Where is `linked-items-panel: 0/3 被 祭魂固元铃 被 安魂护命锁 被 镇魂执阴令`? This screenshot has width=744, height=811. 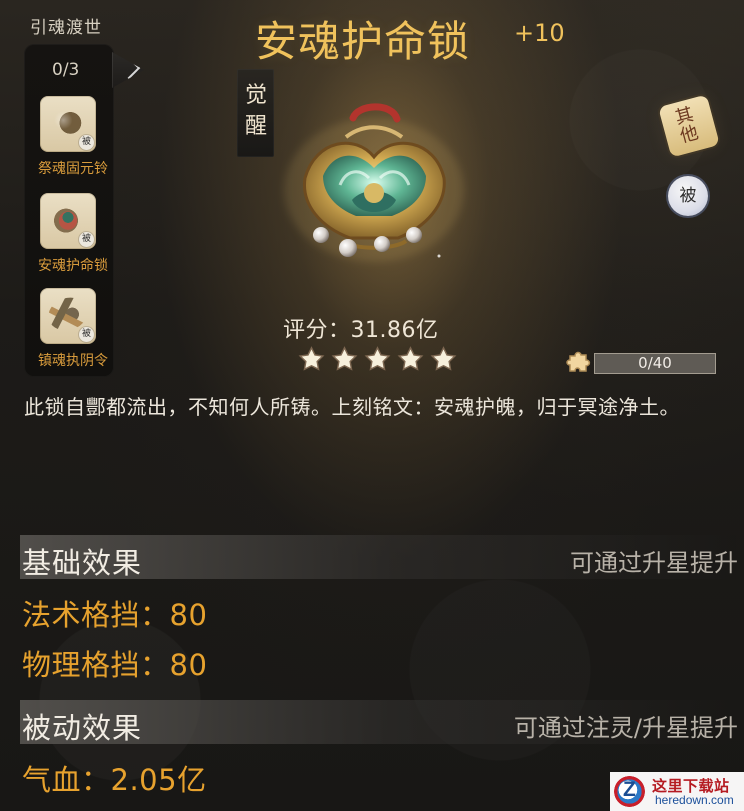
linked-items-panel: 0/3 被 祭魂固元铃 被 安魂护命锁 被 镇魂执阴令 is located at coordinates (69, 210).